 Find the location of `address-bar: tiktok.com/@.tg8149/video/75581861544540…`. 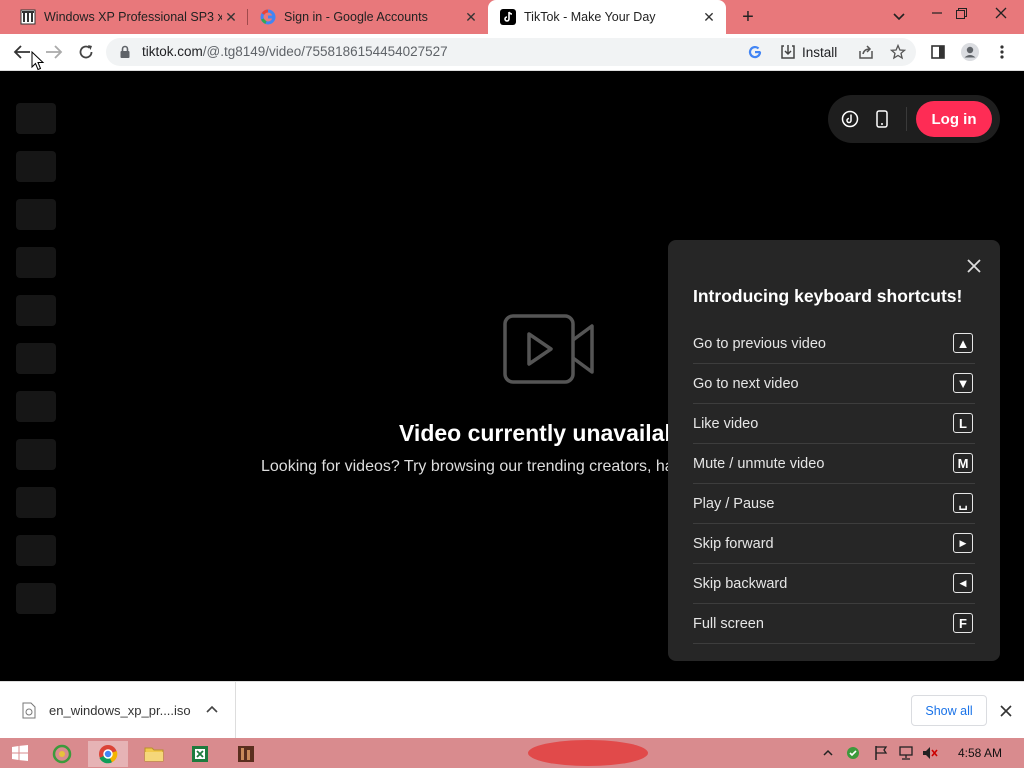

address-bar: tiktok.com/@.tg8149/video/75581861544540… is located at coordinates (511, 52).